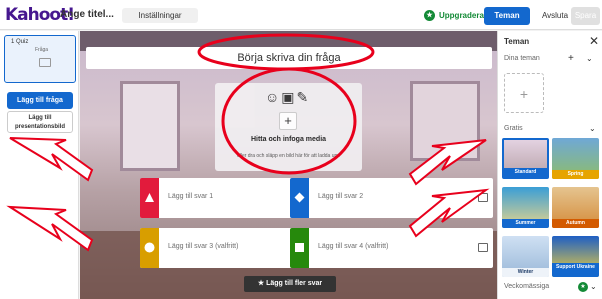  Describe the element at coordinates (40, 118) in the screenshot. I see `add-presentation-label-1: Lägg till` at that location.